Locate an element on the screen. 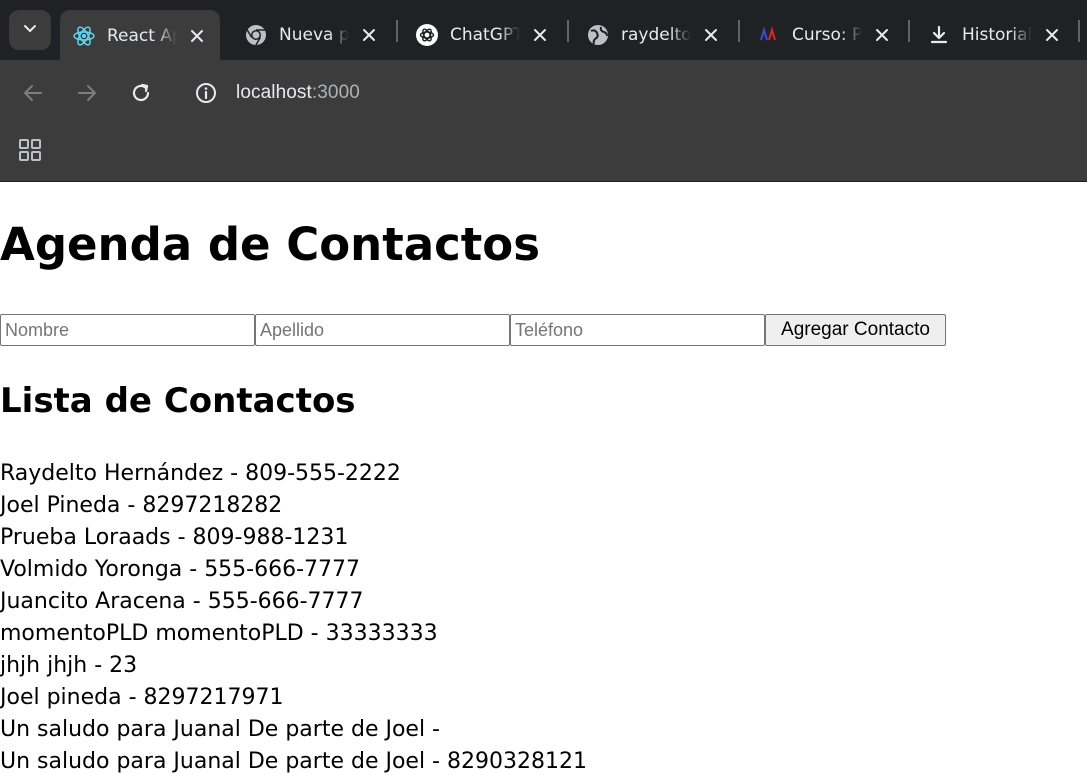 The height and width of the screenshot is (774, 1087). list-item: jhjh jhjh - 23 is located at coordinates (69, 665).